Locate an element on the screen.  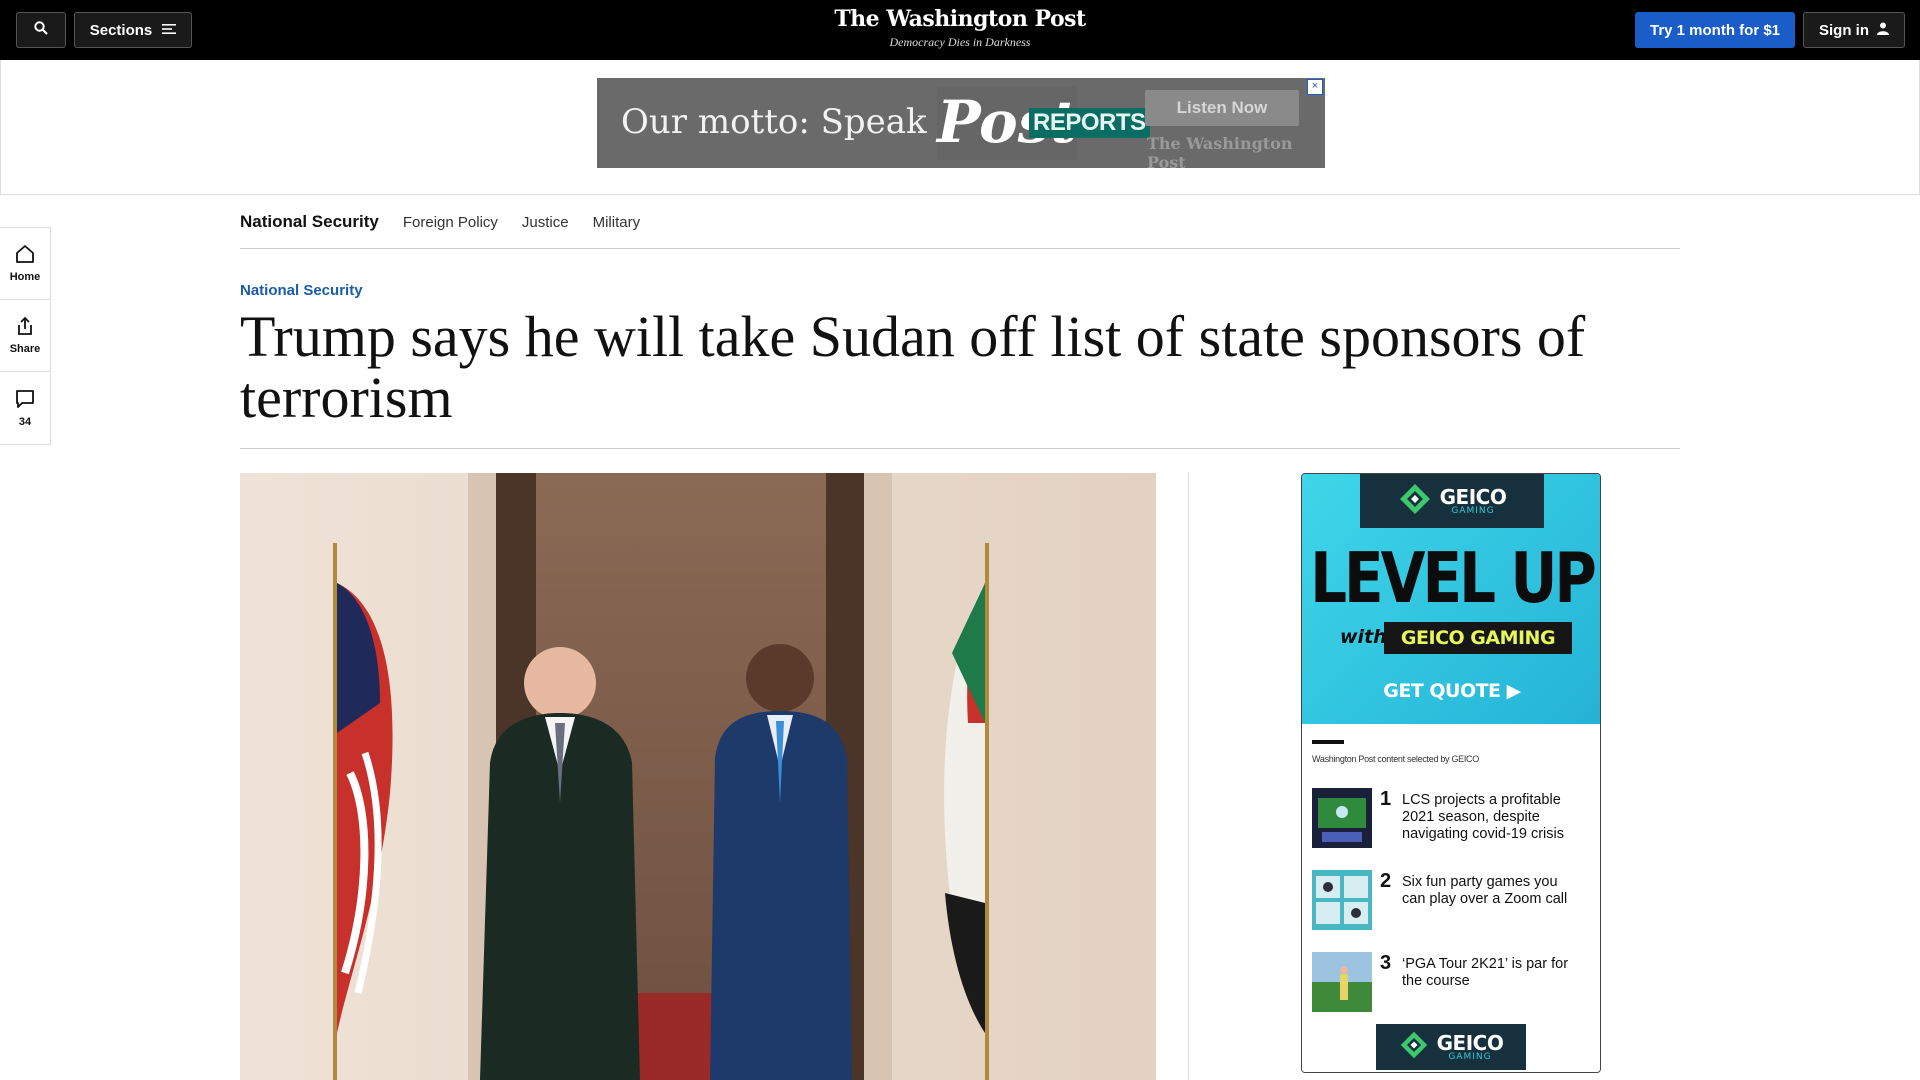
share-icon is located at coordinates (25, 327).